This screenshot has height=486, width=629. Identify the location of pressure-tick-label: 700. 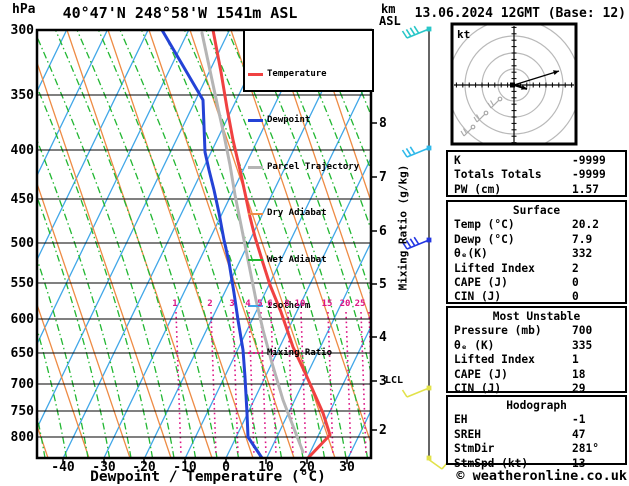
(22, 384).